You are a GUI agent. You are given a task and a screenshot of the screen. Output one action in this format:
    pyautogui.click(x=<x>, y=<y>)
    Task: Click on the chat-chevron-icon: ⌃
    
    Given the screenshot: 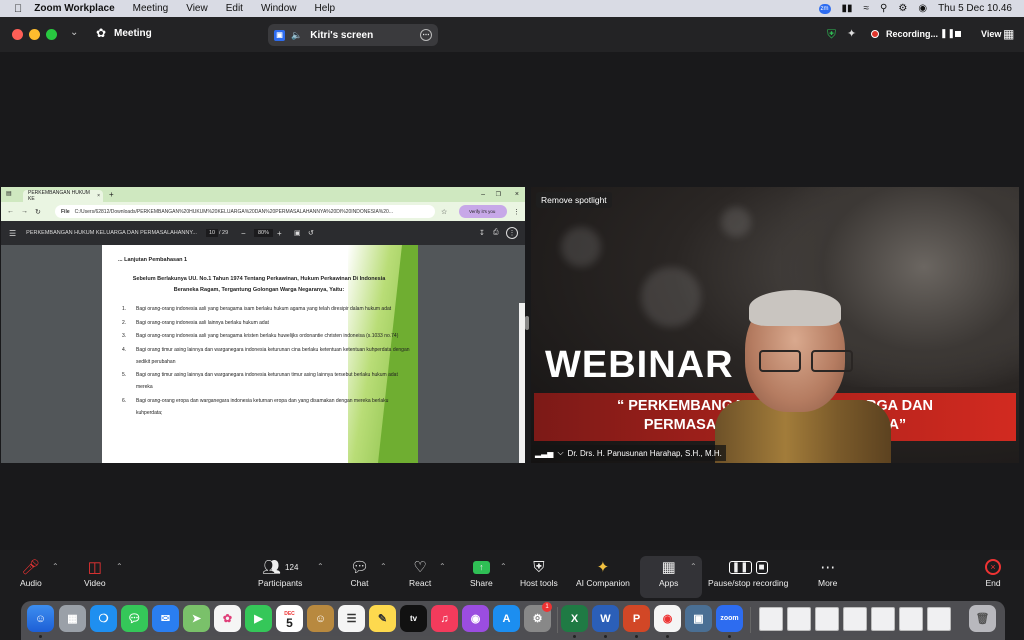 What is the action you would take?
    pyautogui.click(x=383, y=566)
    